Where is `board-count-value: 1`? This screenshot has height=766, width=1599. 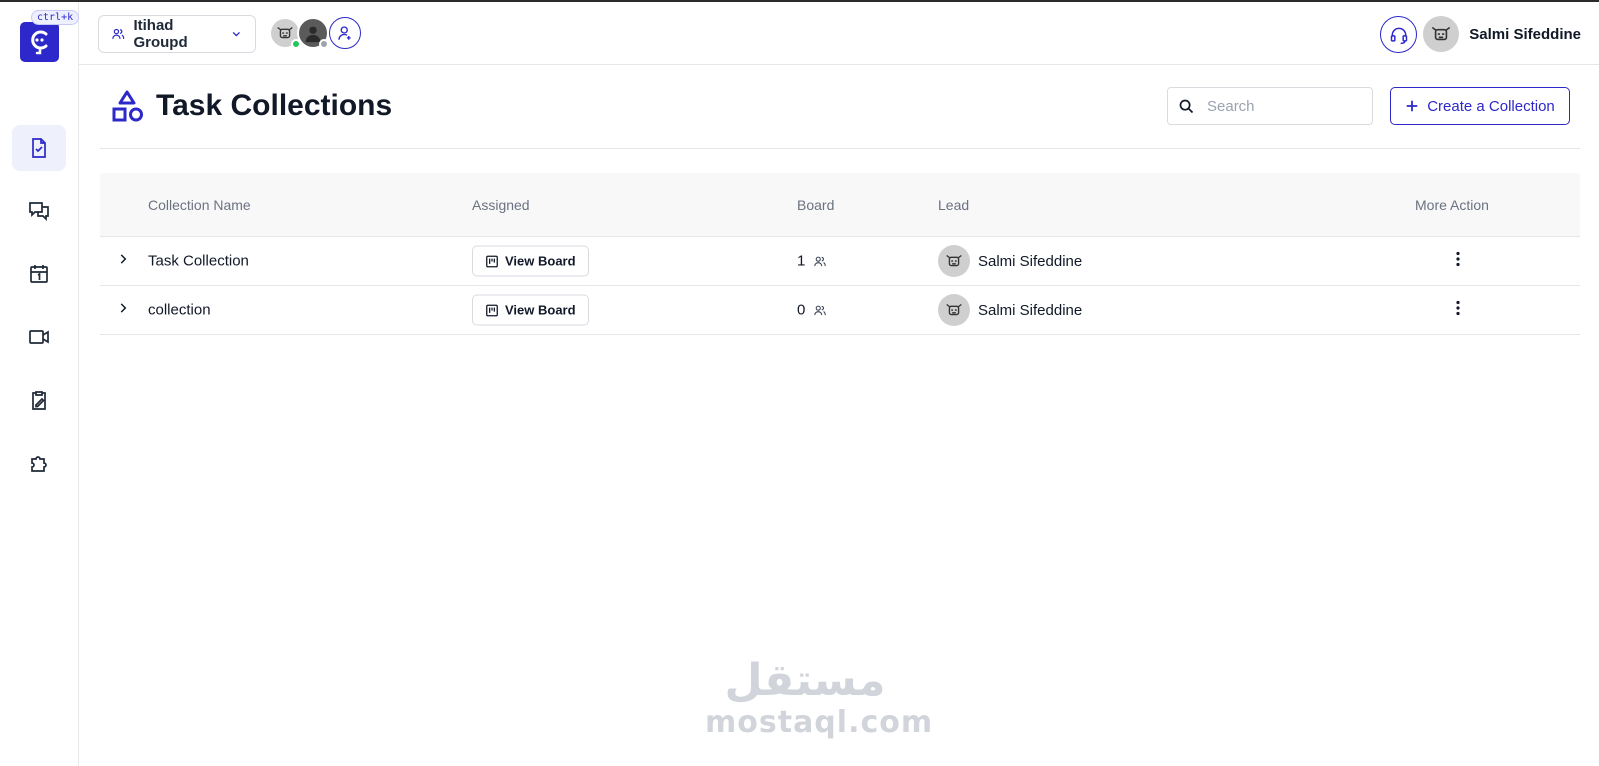 board-count-value: 1 is located at coordinates (801, 261).